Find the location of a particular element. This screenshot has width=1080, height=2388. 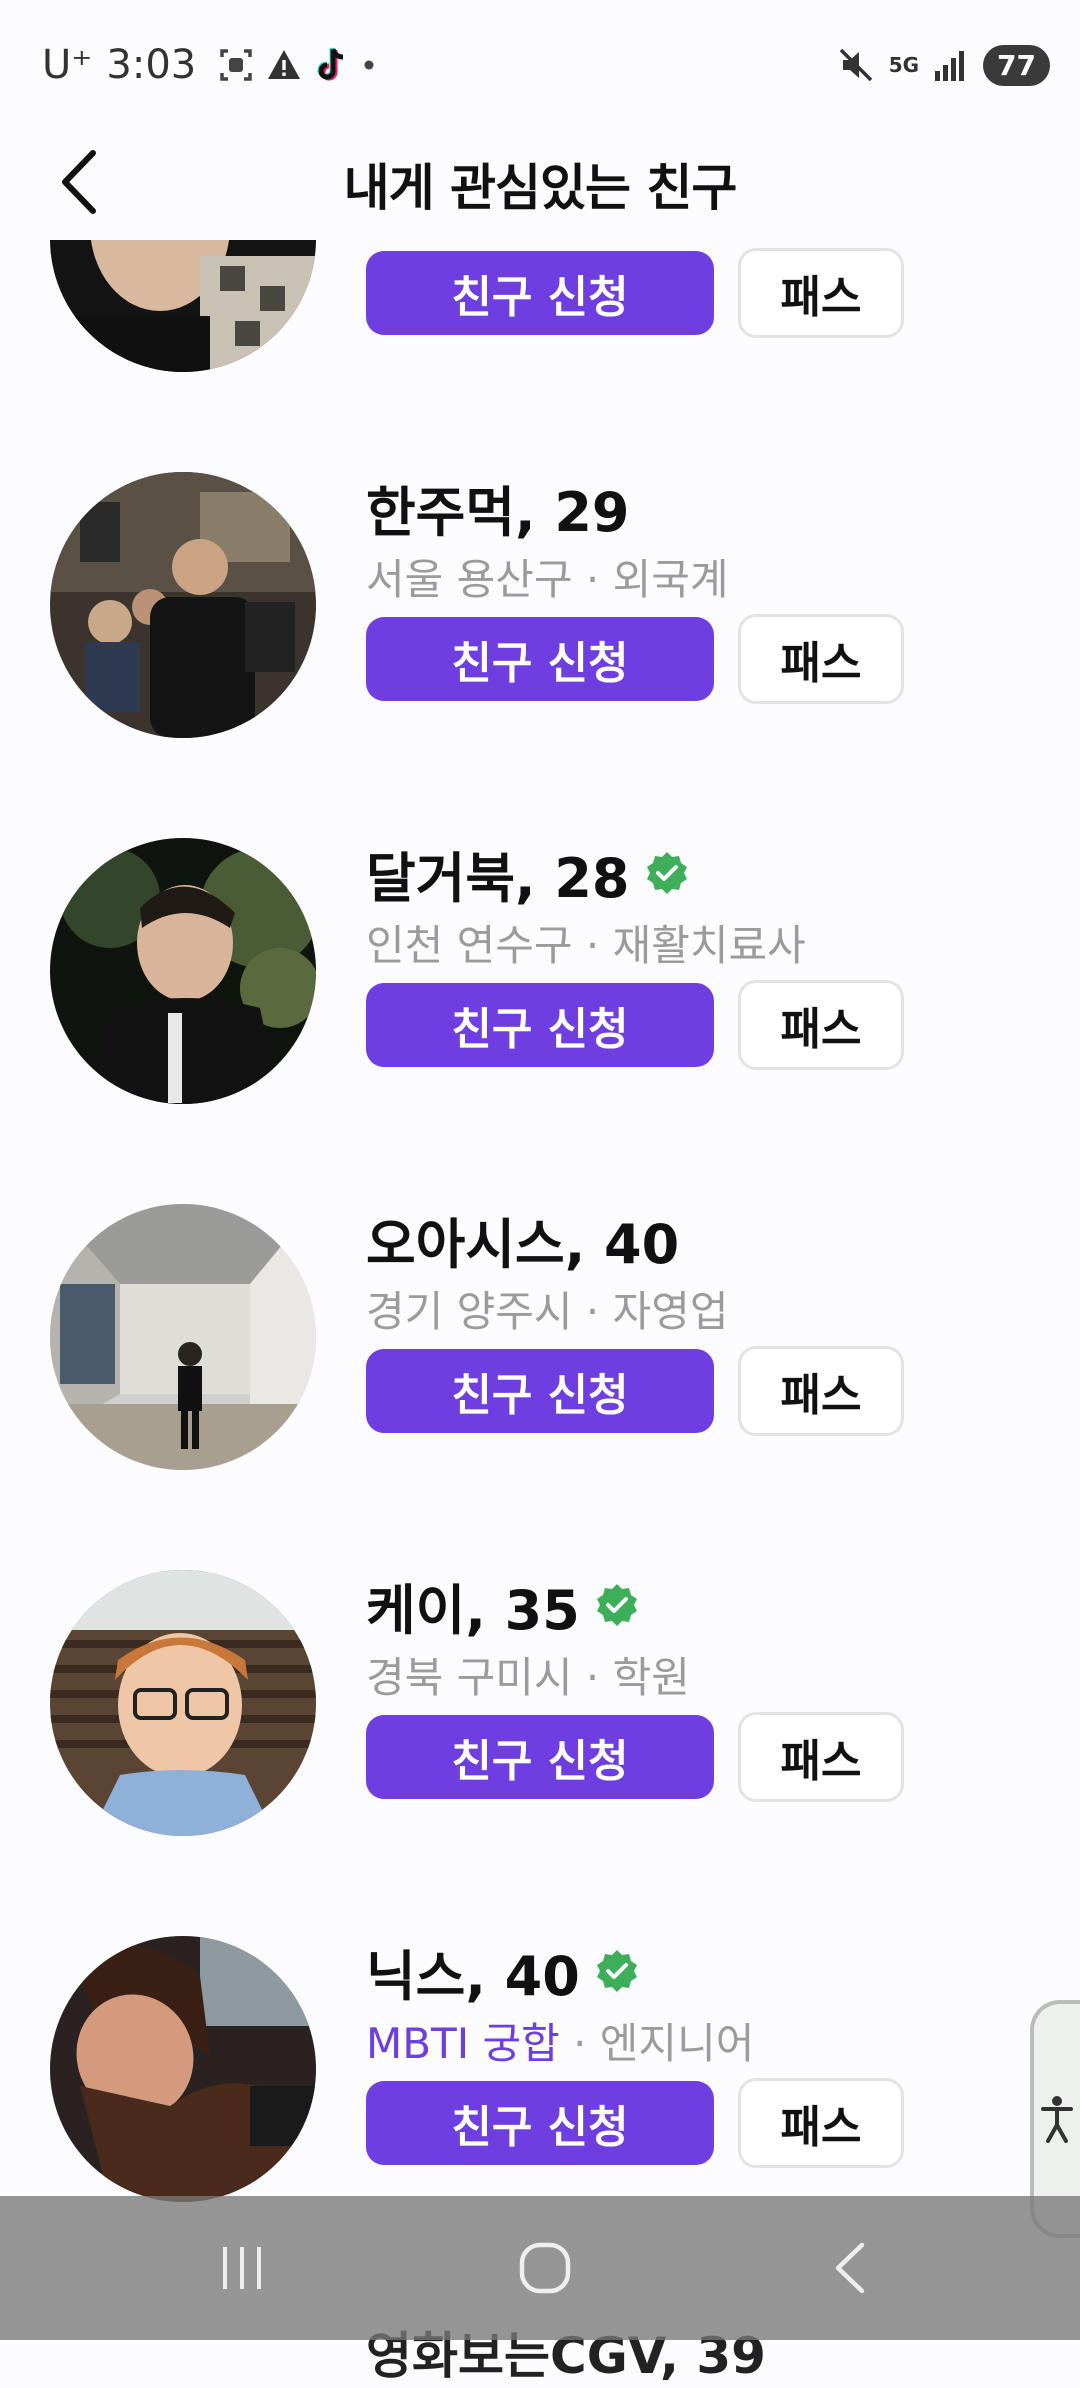

status-time: 3:03 is located at coordinates (151, 65).